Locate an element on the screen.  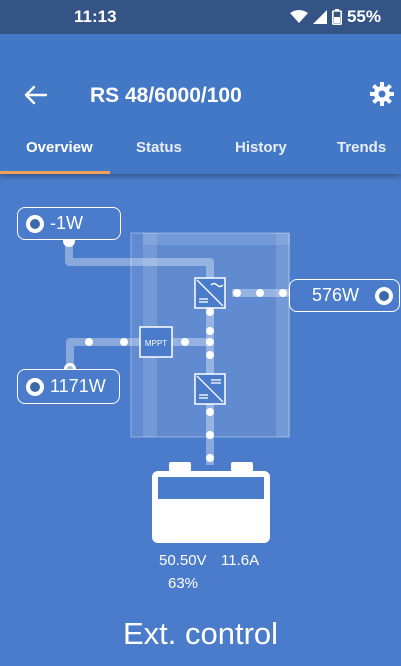
clock: 11:13 is located at coordinates (95, 16).